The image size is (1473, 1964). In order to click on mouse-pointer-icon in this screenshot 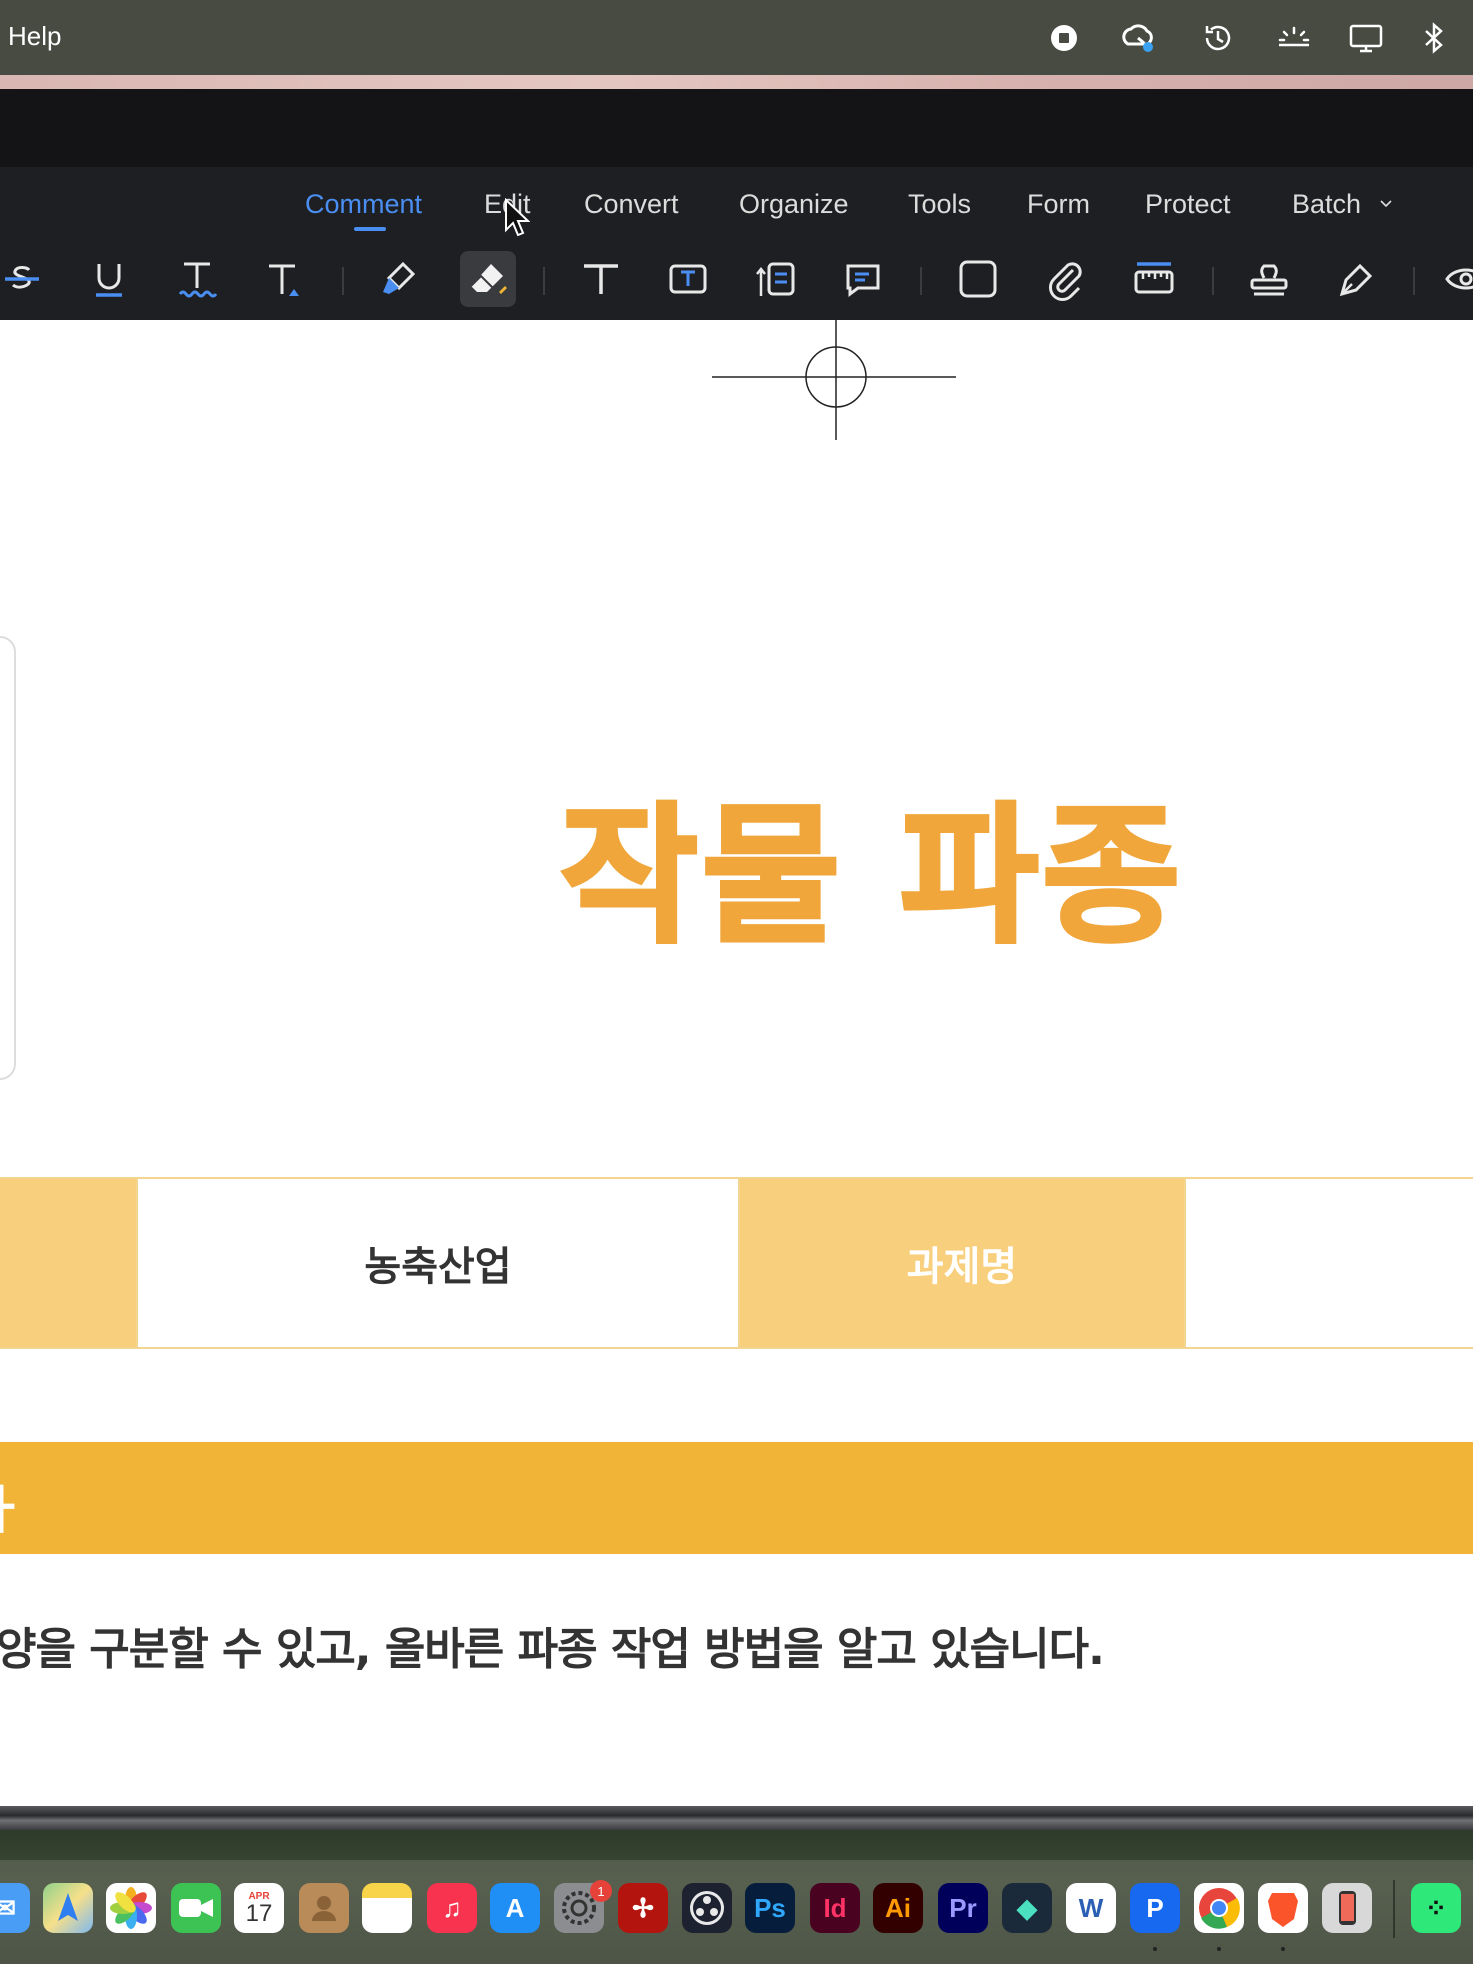, I will do `click(517, 217)`.